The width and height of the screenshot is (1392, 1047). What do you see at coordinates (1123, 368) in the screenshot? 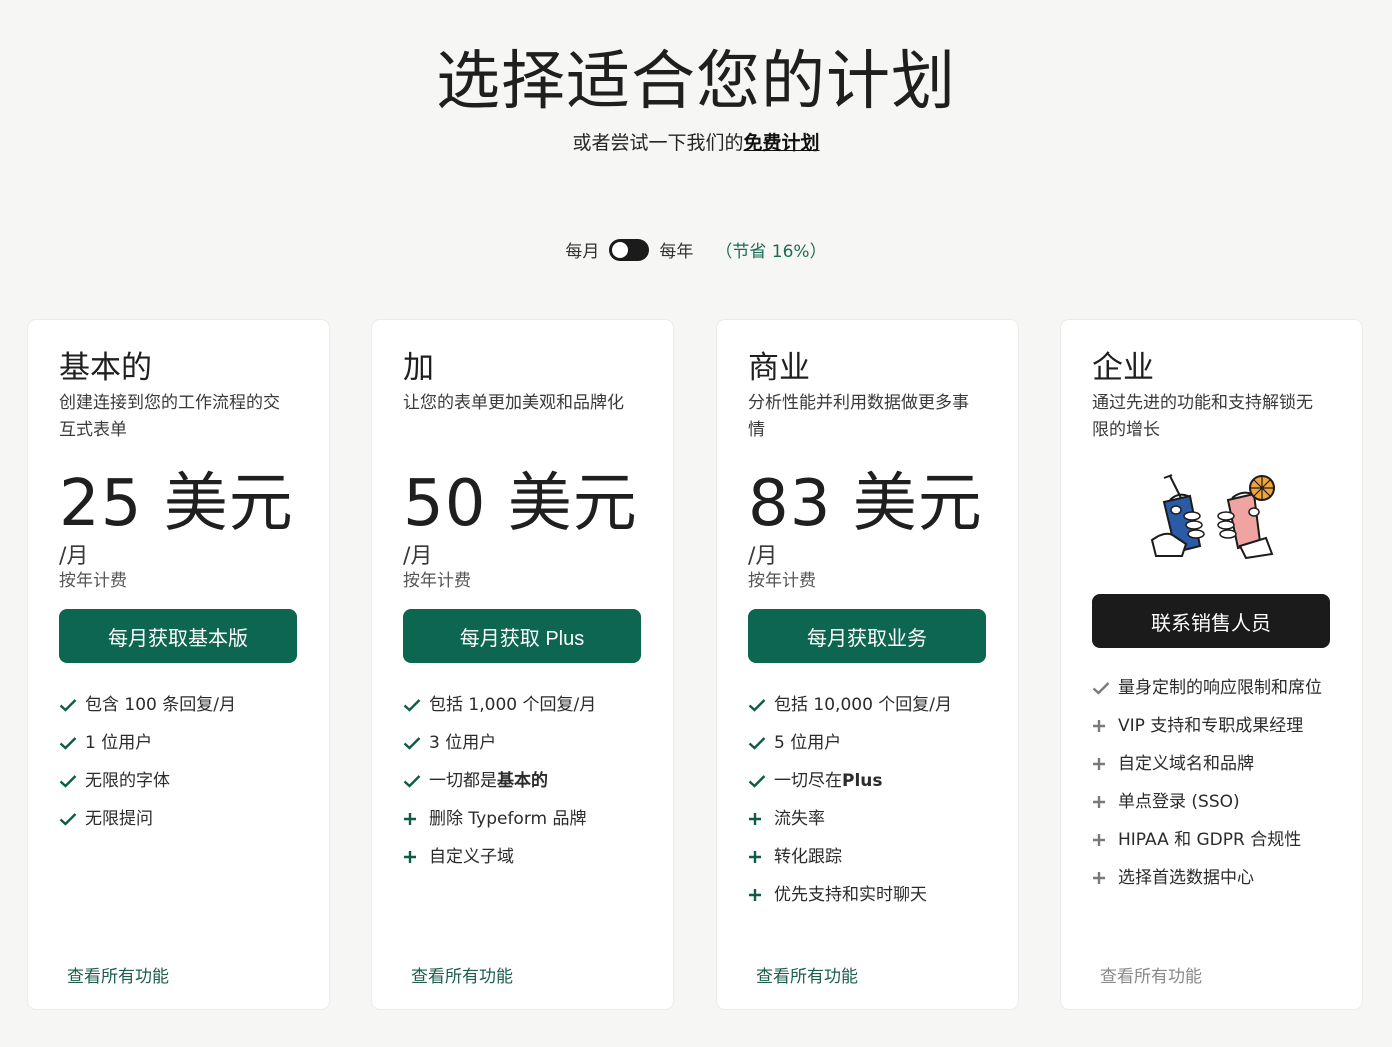
I see `plan-name: 企业` at bounding box center [1123, 368].